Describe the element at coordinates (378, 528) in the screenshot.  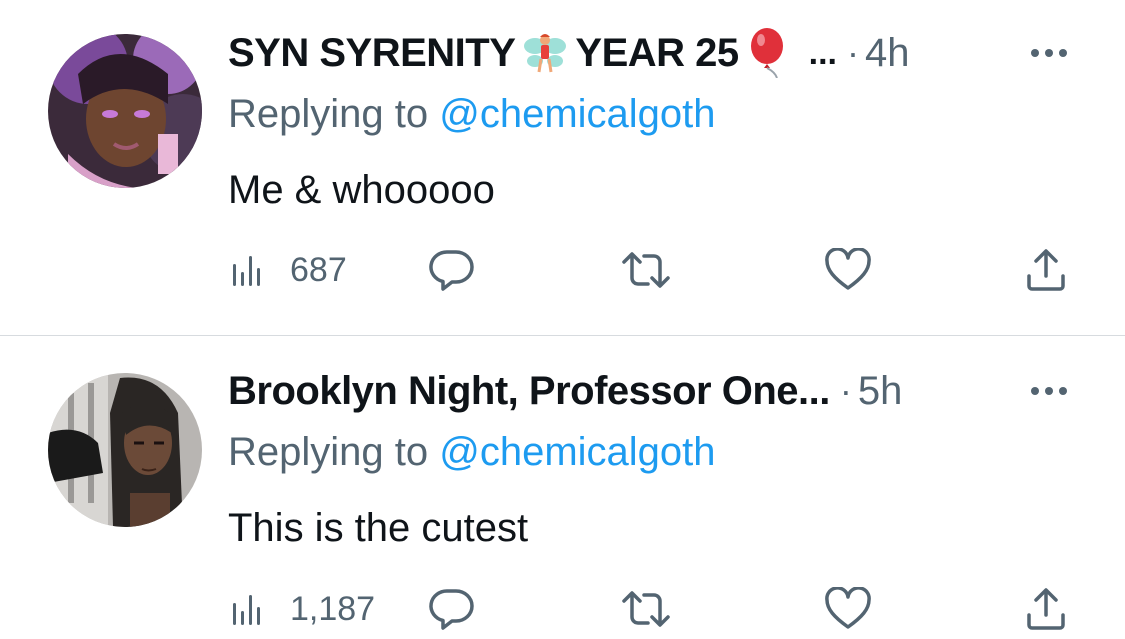
I see `tweet-text: This is the cutest` at that location.